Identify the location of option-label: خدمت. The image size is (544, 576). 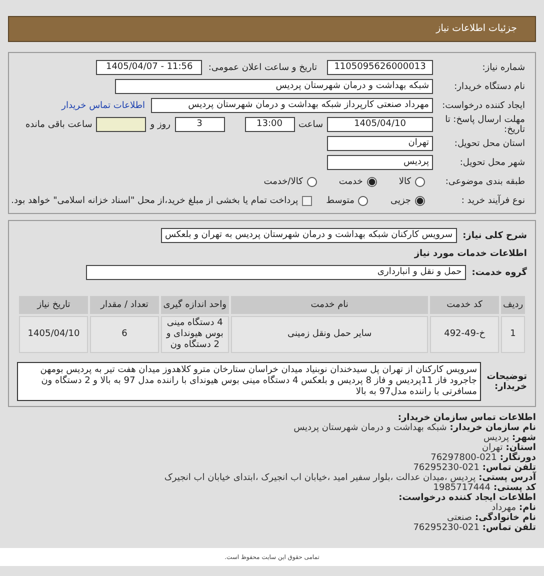
(350, 181).